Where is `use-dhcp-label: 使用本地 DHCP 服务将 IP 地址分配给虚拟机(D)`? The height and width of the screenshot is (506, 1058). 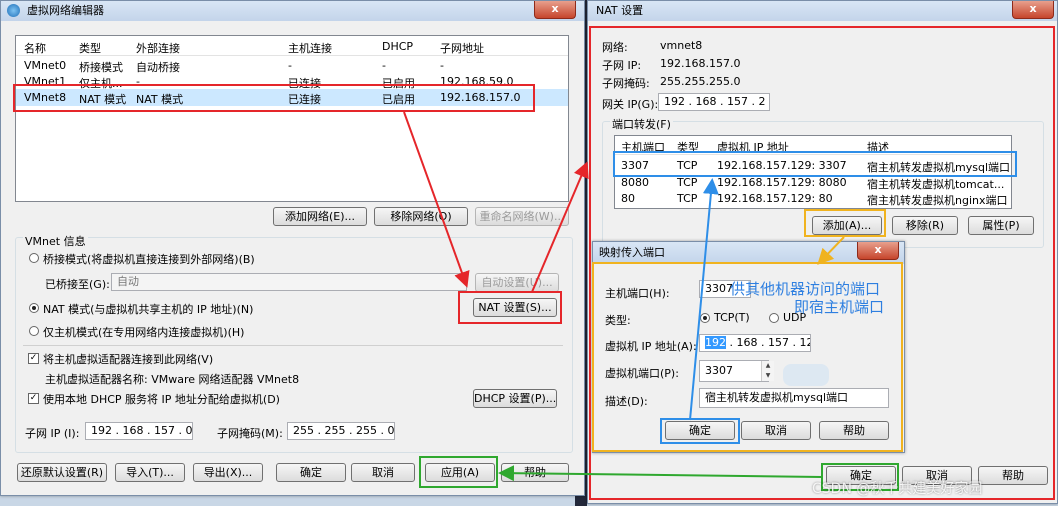 use-dhcp-label: 使用本地 DHCP 服务将 IP 地址分配给虚拟机(D) is located at coordinates (161, 399).